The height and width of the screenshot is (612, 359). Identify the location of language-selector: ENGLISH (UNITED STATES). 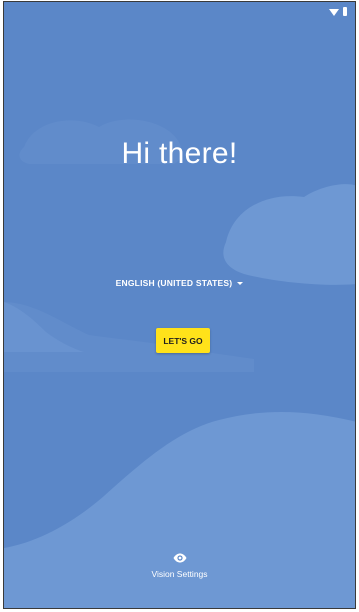
(179, 283).